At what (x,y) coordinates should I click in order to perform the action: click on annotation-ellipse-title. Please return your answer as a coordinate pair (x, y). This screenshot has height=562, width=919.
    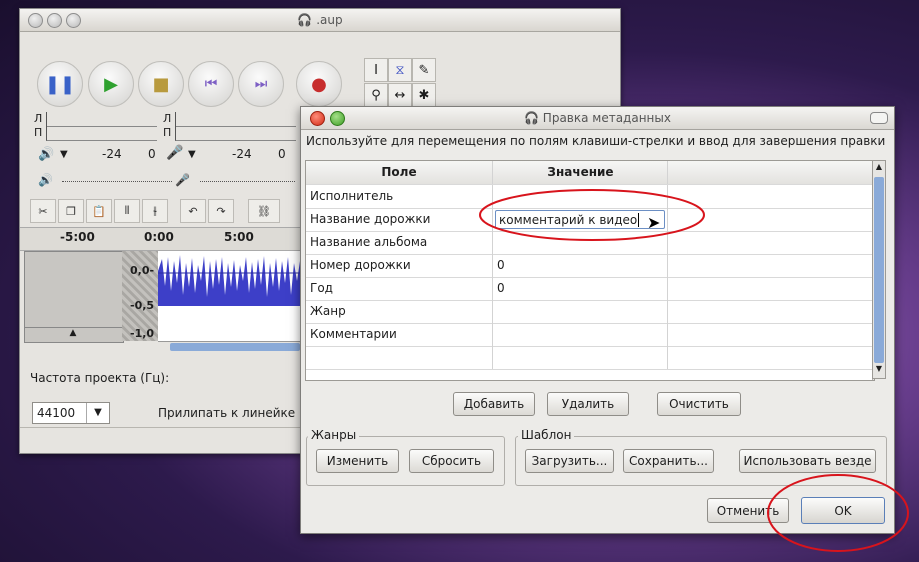
    Looking at the image, I should click on (592, 215).